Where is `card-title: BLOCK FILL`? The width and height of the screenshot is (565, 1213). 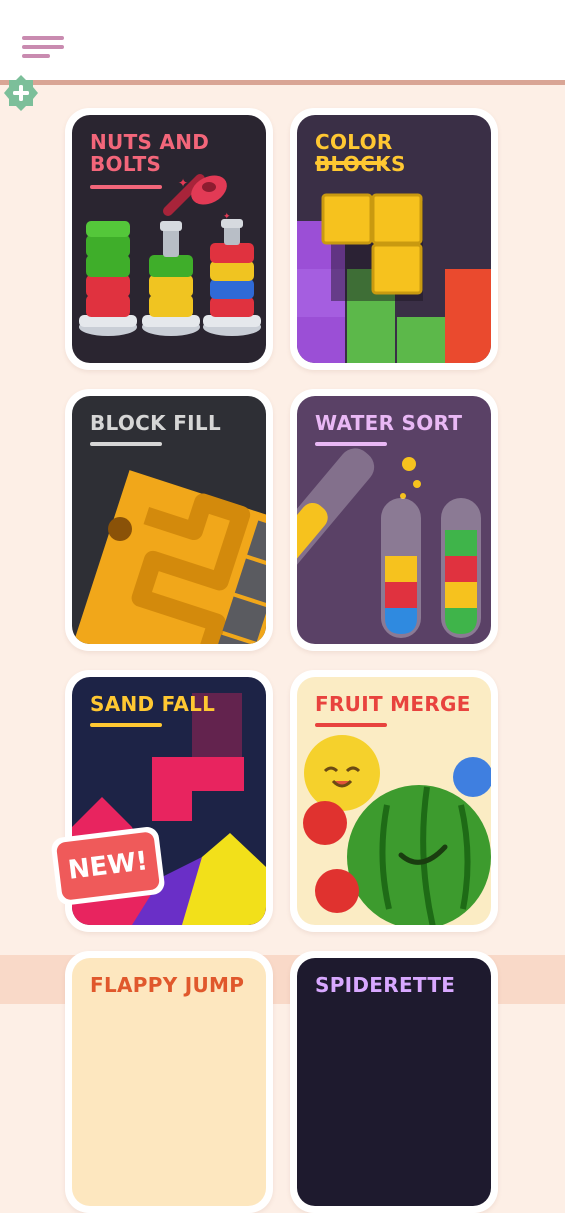
card-title: BLOCK FILL is located at coordinates (156, 423).